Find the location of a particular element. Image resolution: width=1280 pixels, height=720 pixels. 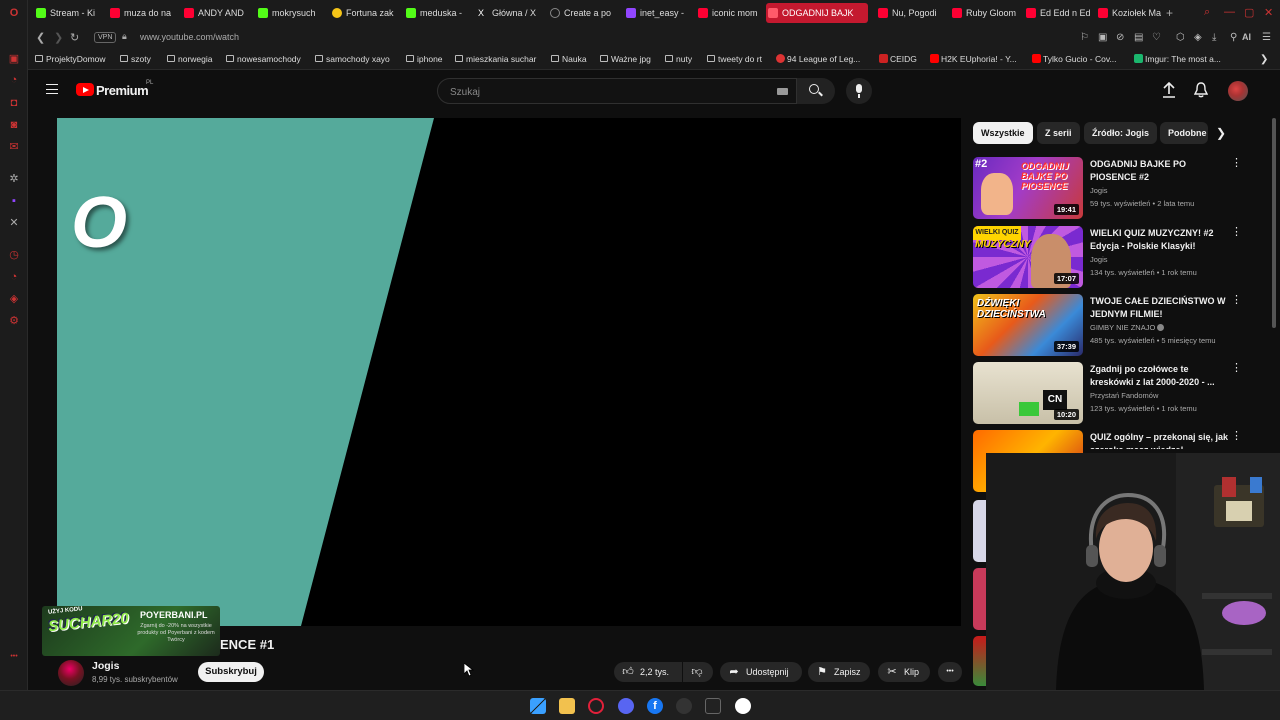

bookmark-item: nuty is located at coordinates (678, 59).